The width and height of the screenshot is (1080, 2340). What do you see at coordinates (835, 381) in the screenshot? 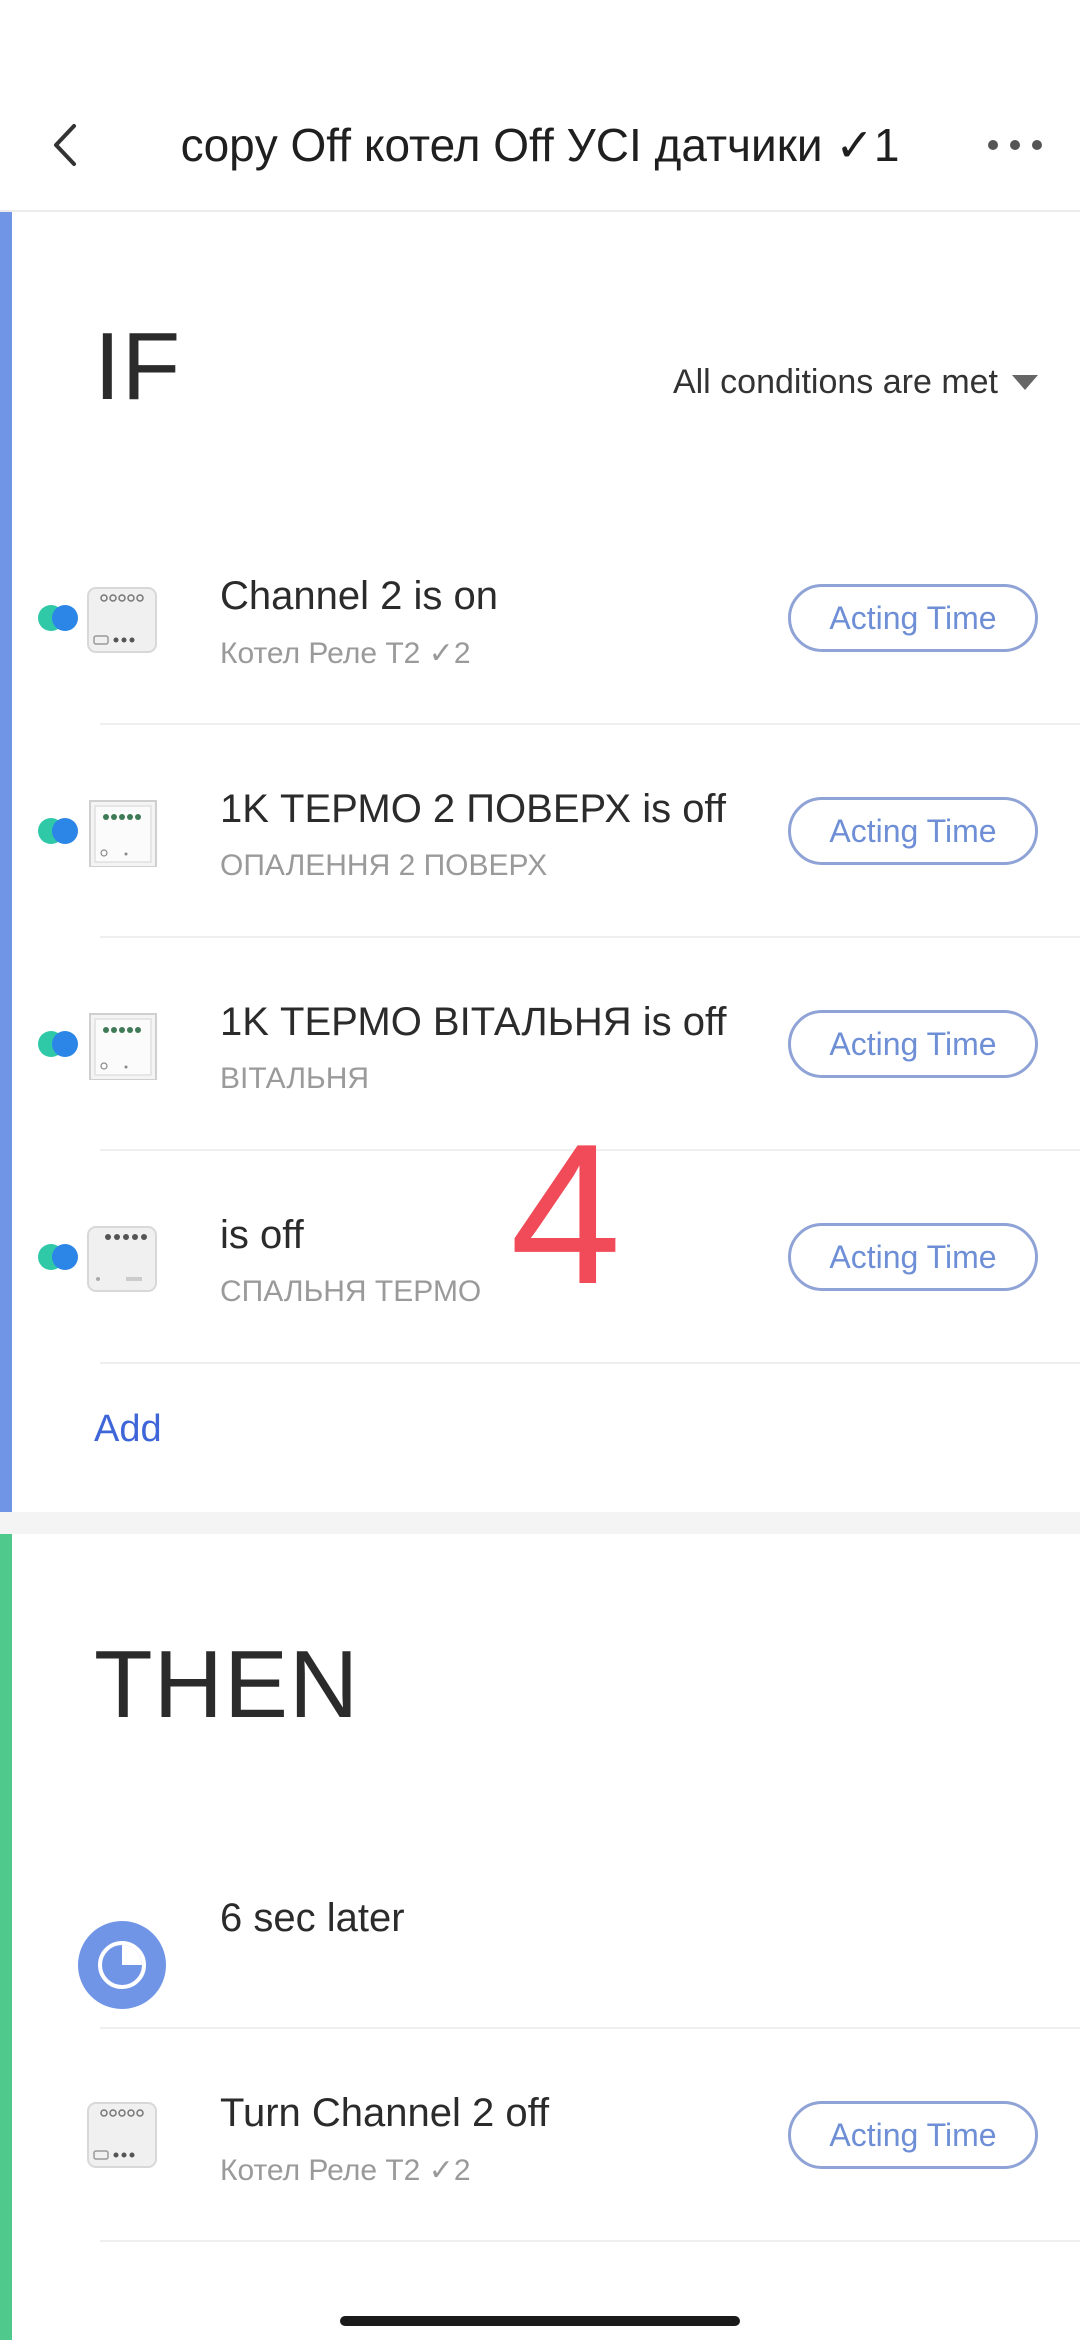
I see `condition-mode-label: All conditions are met` at bounding box center [835, 381].